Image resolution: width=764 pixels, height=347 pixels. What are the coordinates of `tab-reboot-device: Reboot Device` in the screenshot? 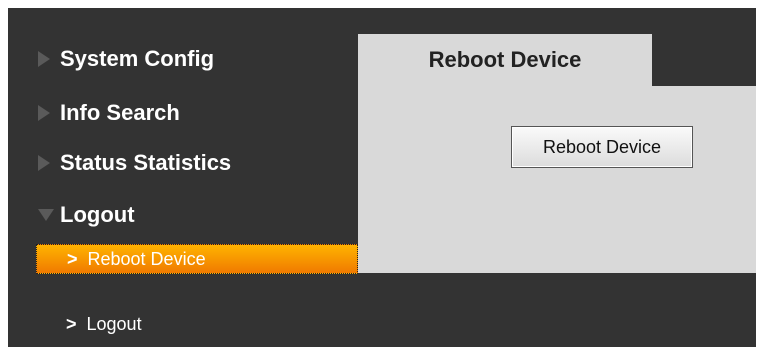 It's located at (505, 60).